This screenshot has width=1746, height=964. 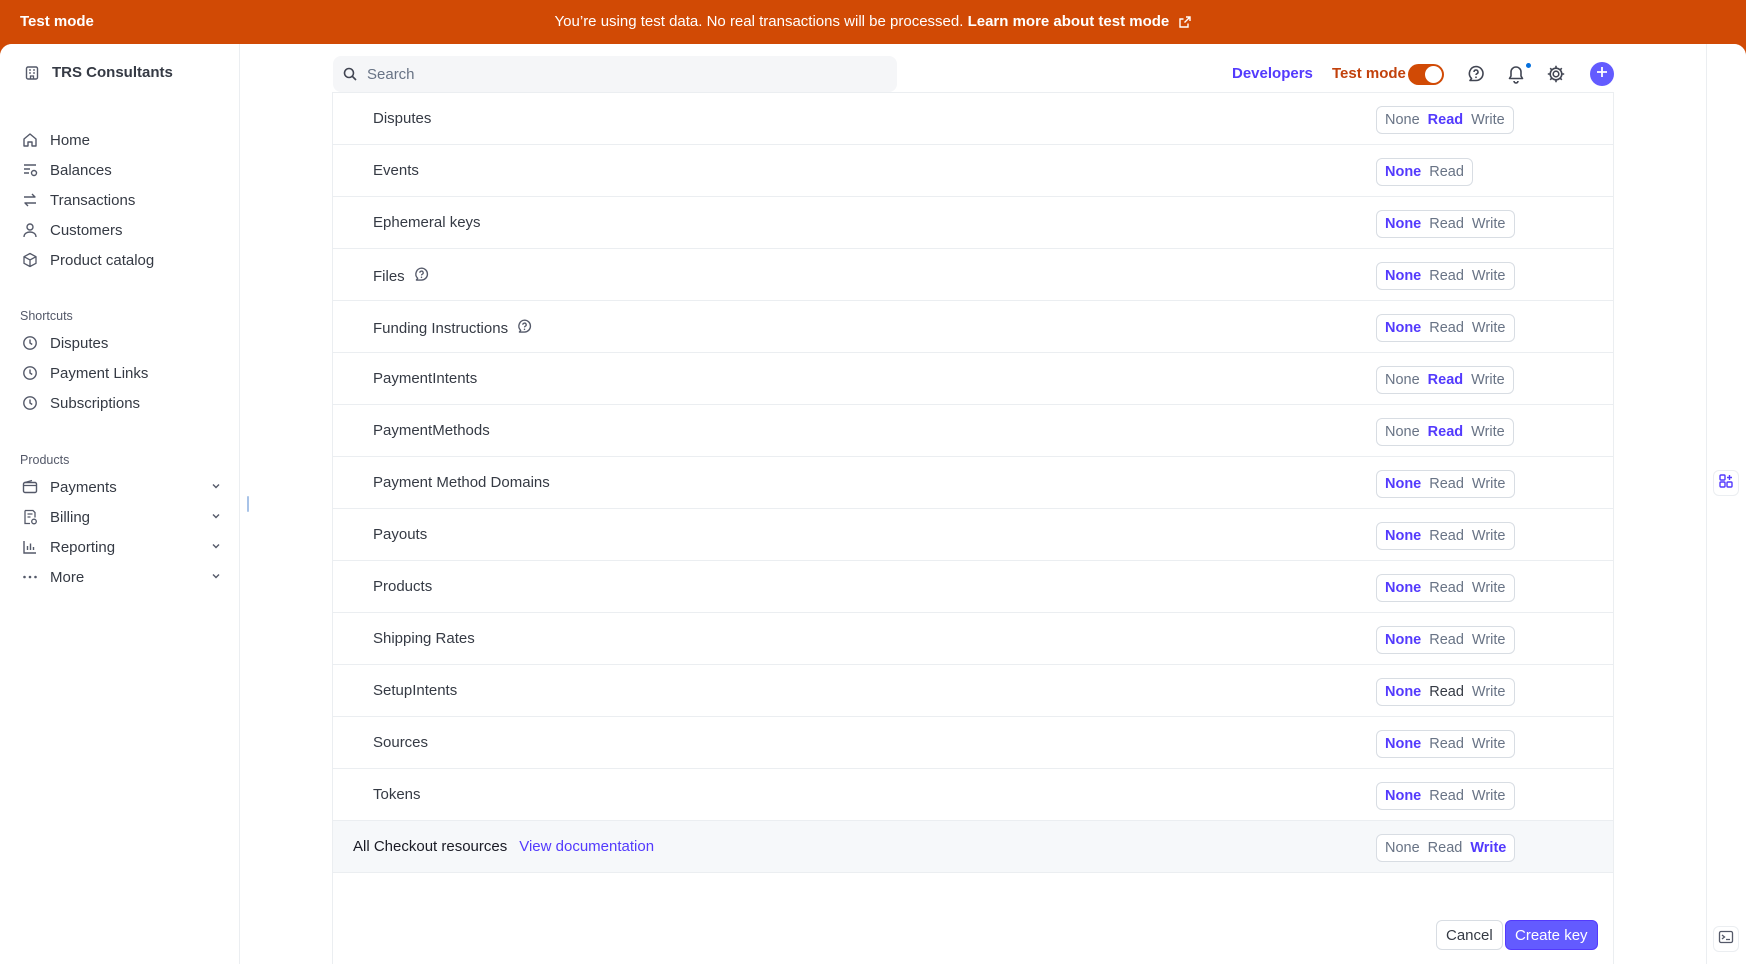 What do you see at coordinates (1069, 21) in the screenshot?
I see `learn-more-test-mode-link: Learn more about test mode` at bounding box center [1069, 21].